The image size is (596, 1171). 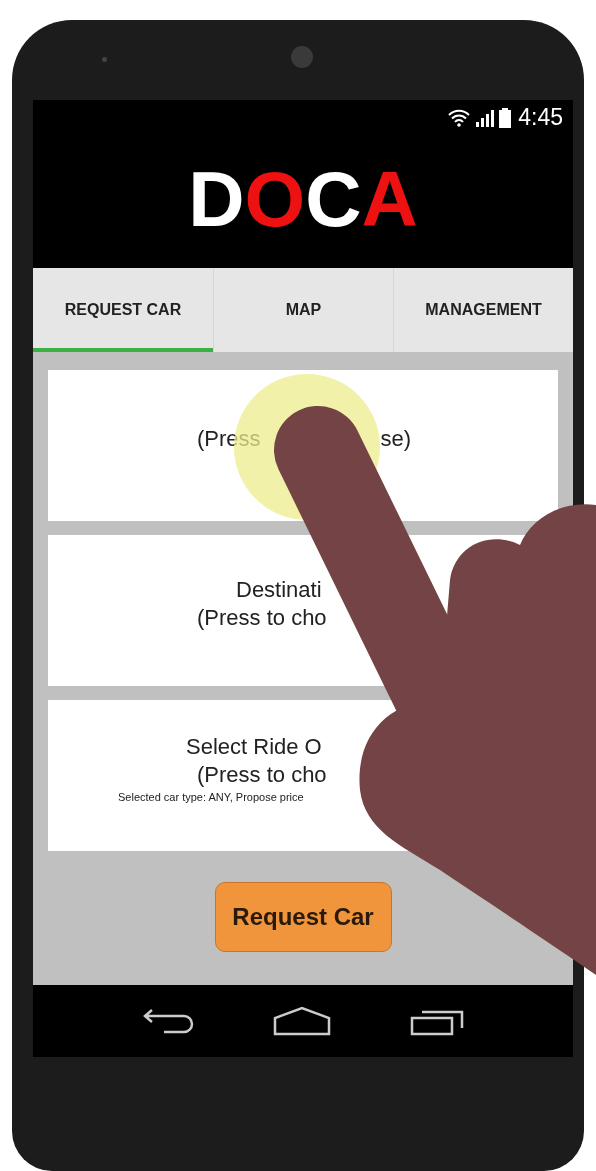 I want to click on card-note: Selected car type: ANY, Propose price, so click(x=211, y=797).